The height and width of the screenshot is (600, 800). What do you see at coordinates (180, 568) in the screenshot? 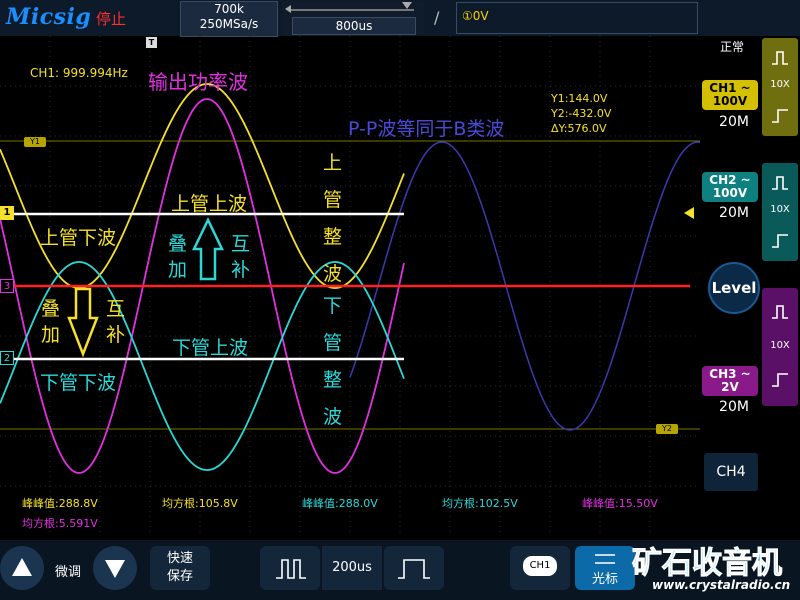
I see `quick-save-button: 快速 保存` at bounding box center [180, 568].